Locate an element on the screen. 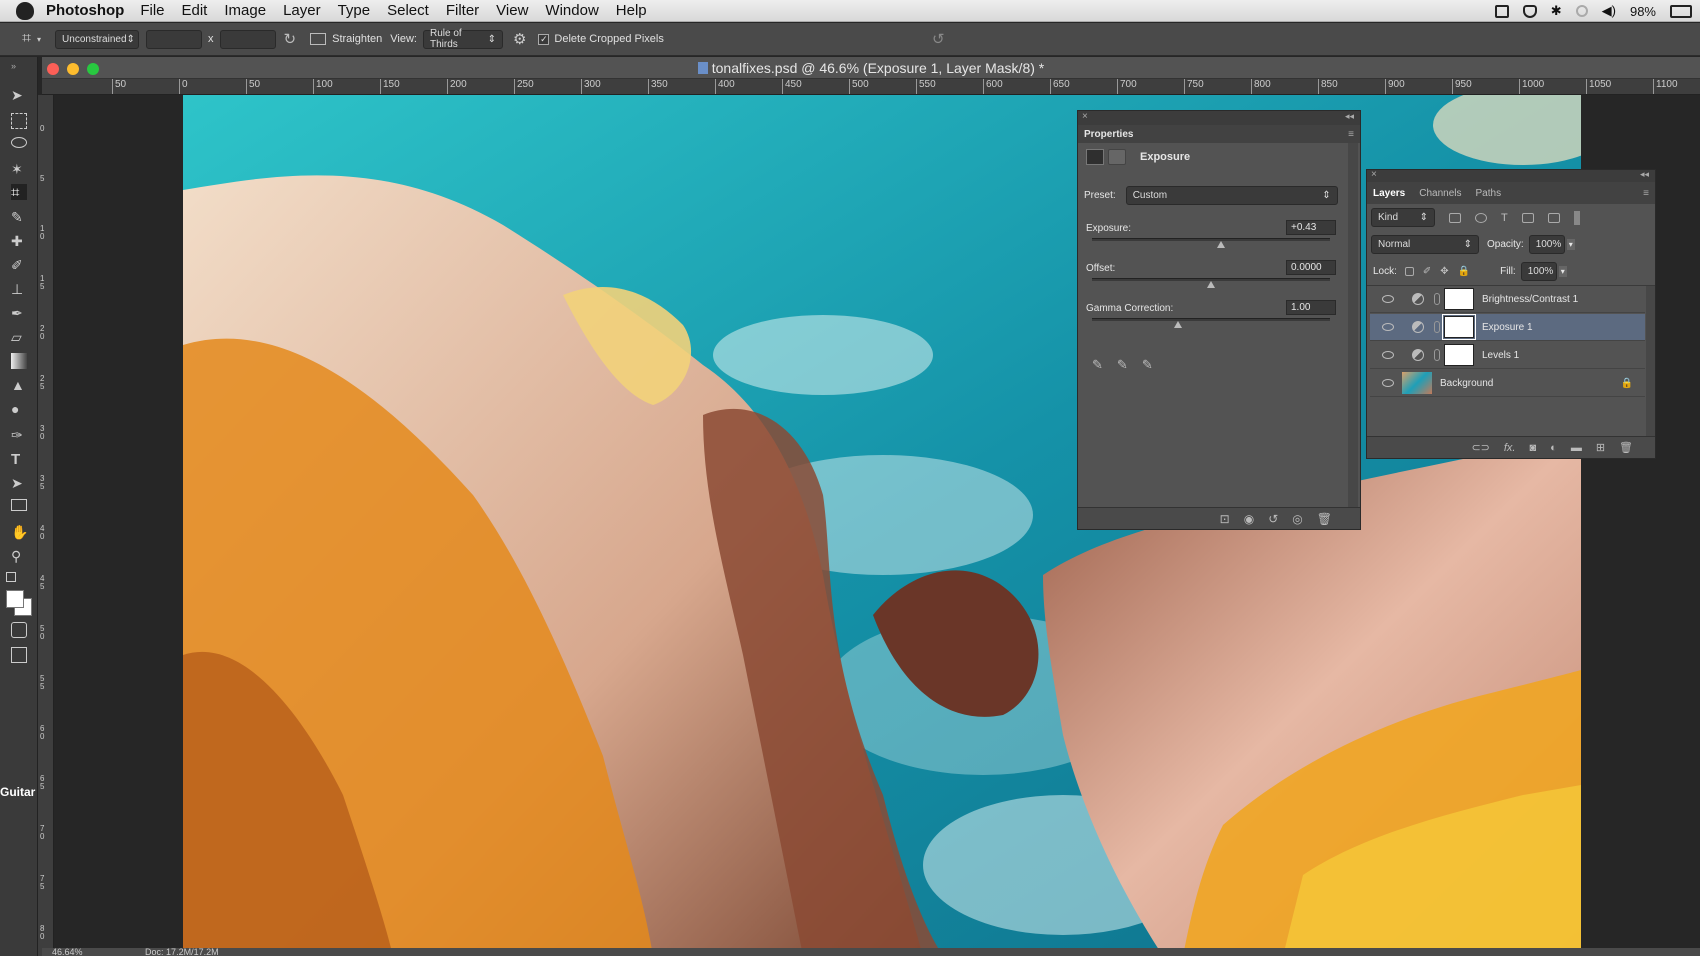 The height and width of the screenshot is (956, 1700). volume-icon: ◀) is located at coordinates (1609, 11).